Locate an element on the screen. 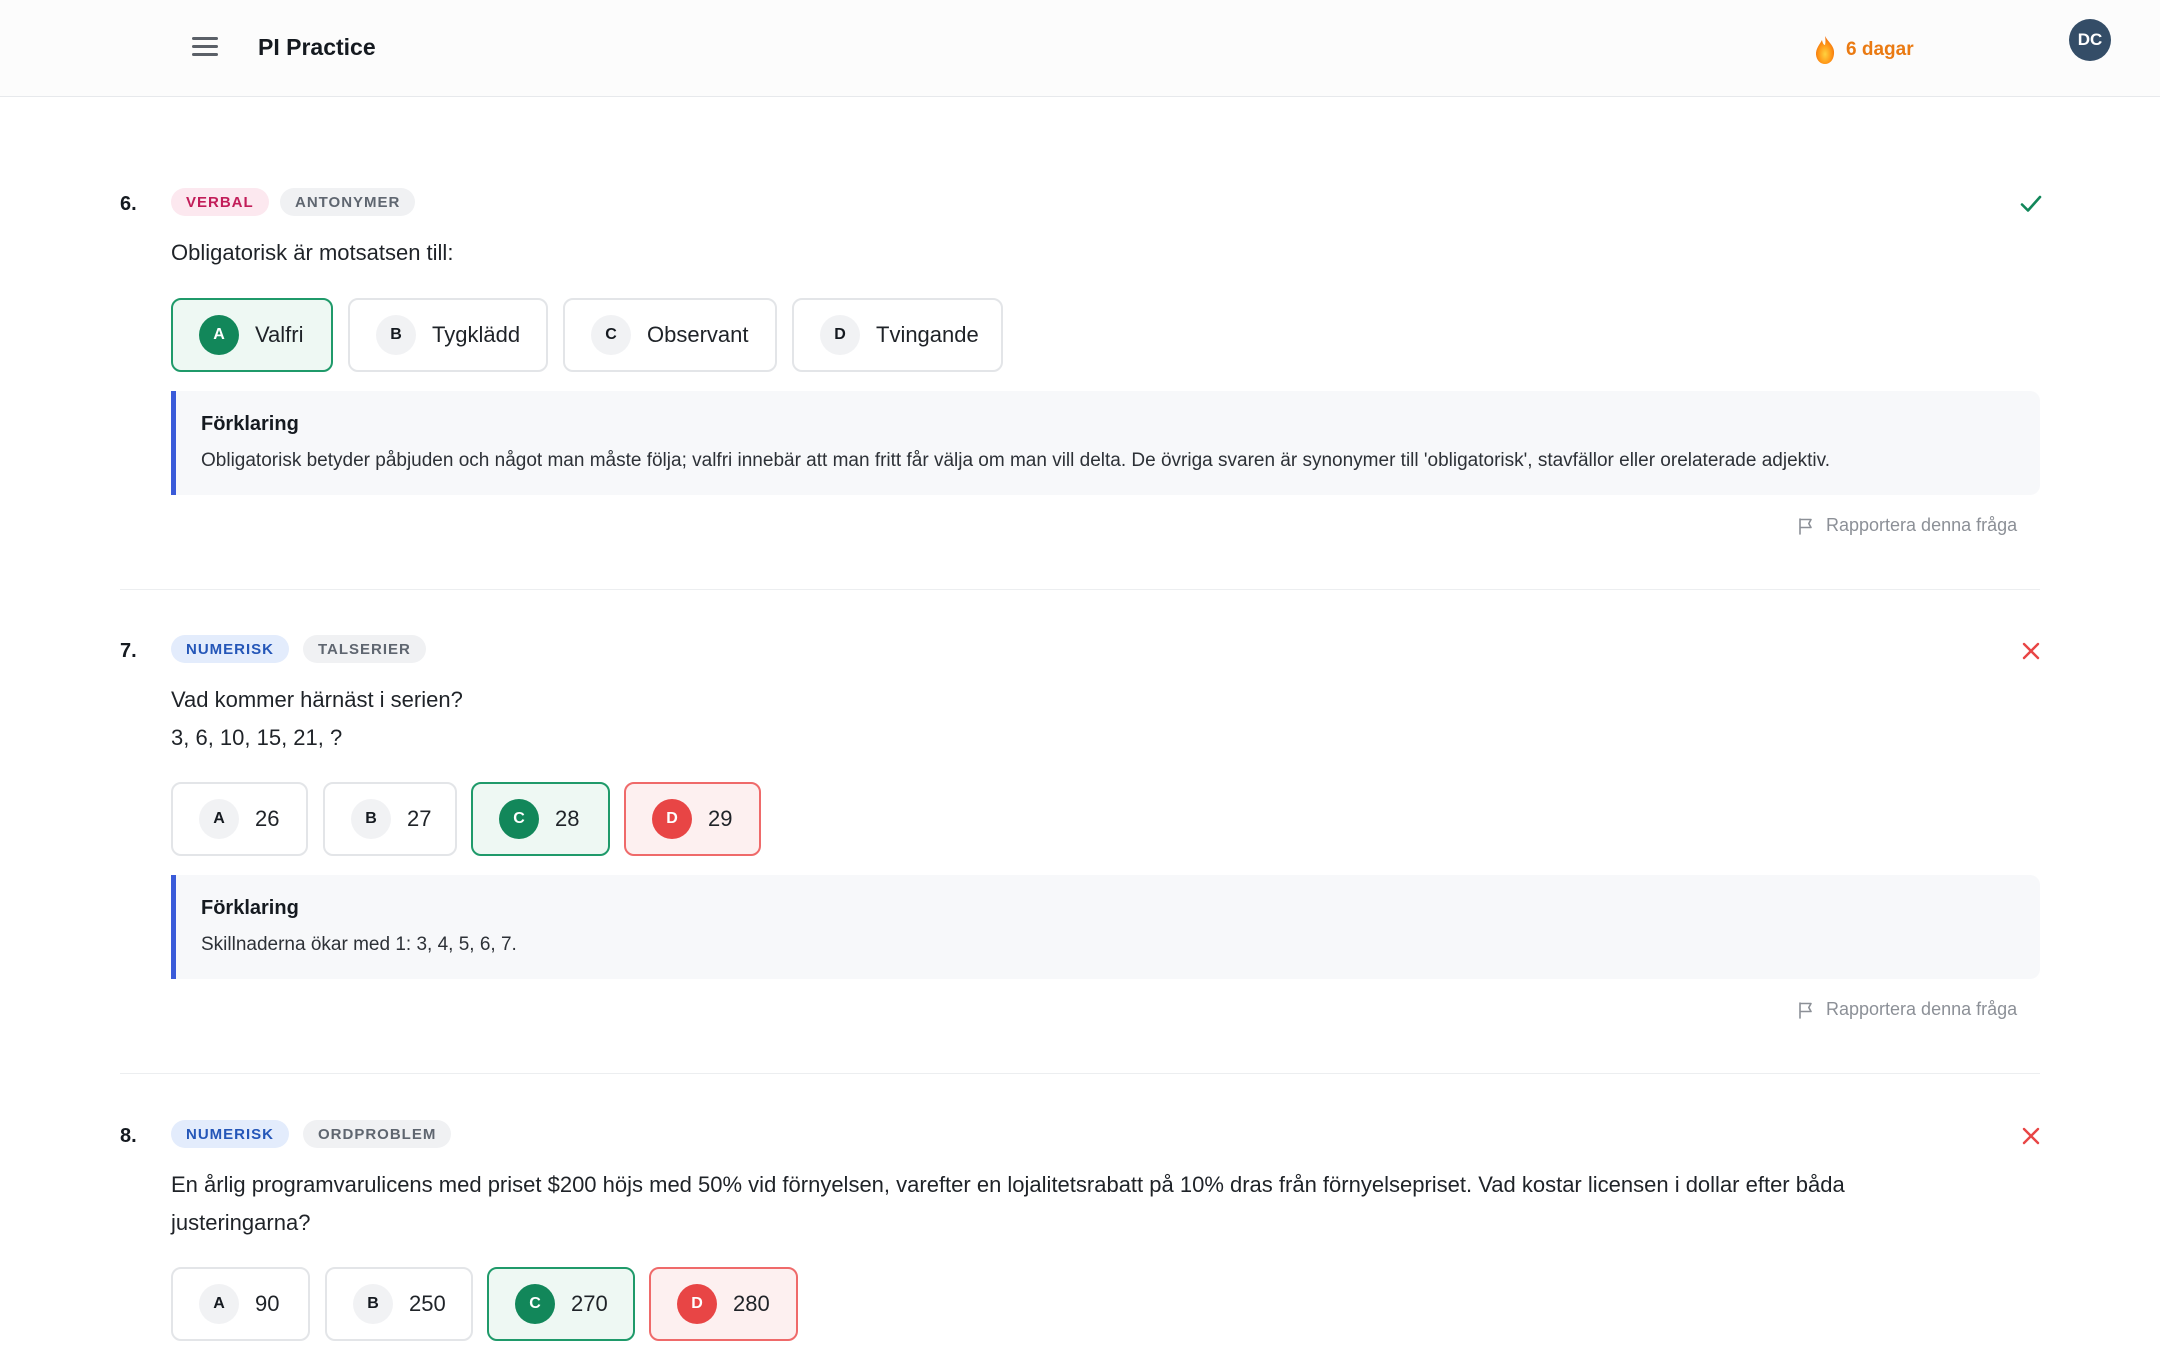  answer-option-d: D 280 is located at coordinates (723, 1304).